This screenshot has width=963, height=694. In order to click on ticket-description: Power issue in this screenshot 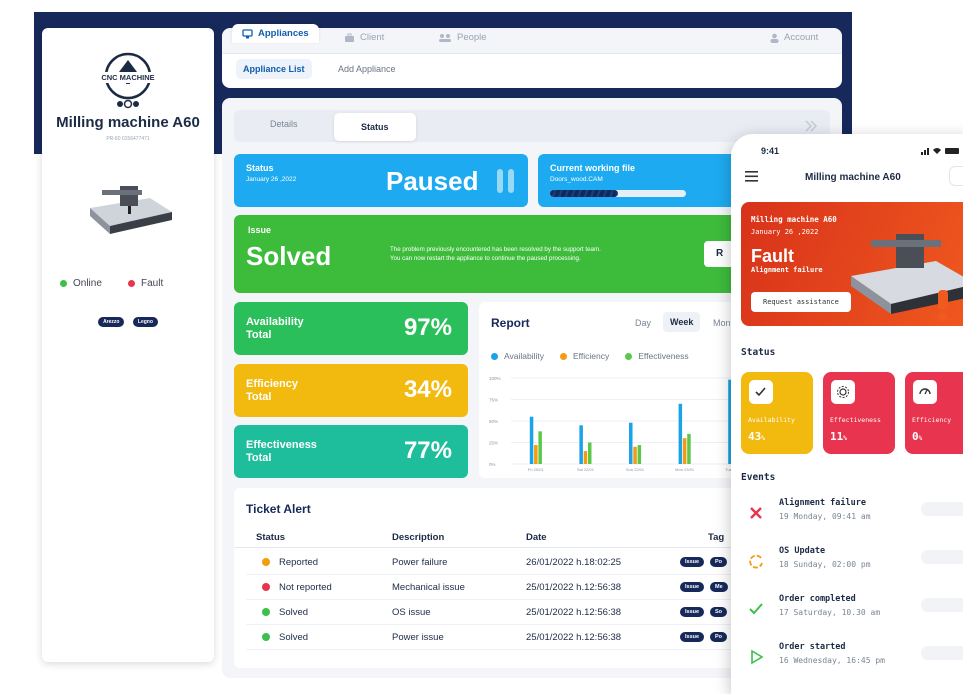, I will do `click(418, 637)`.